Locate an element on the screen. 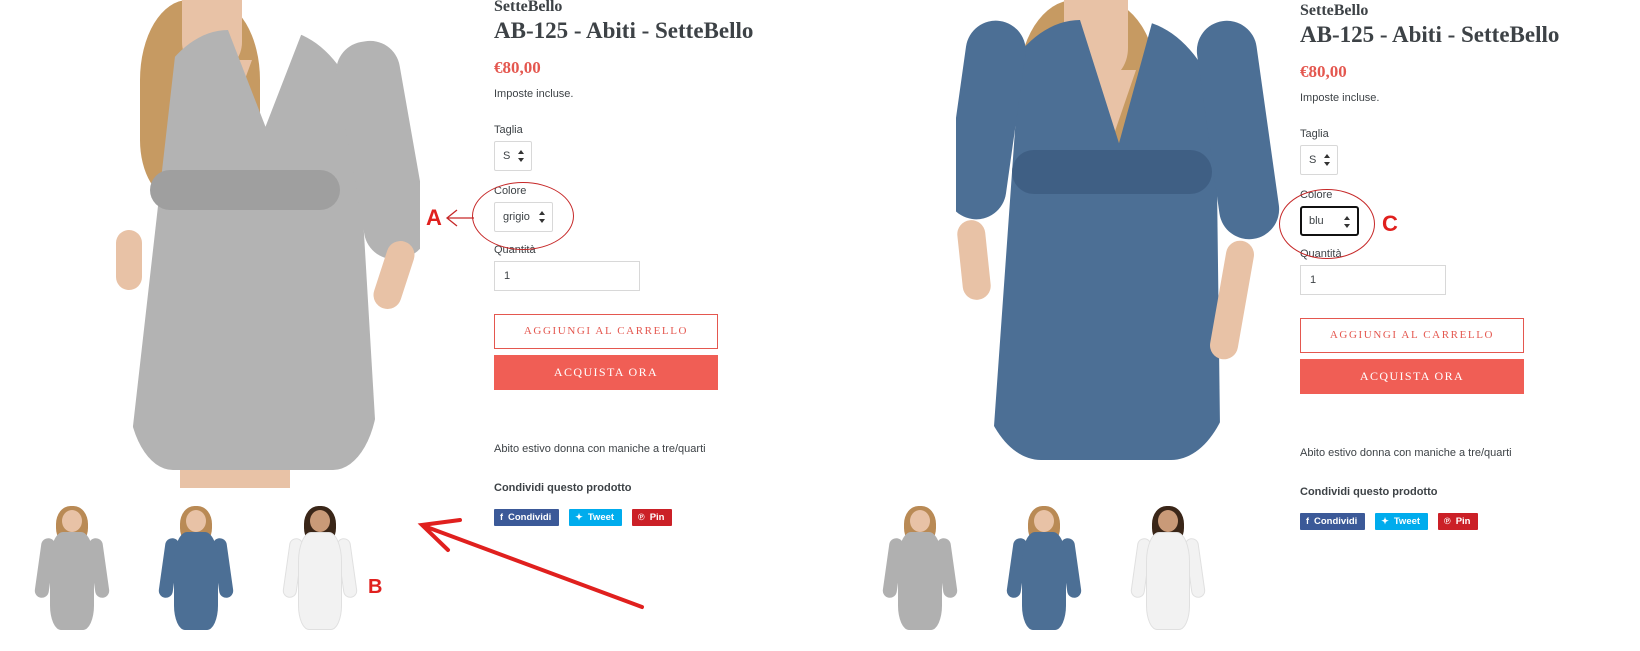 The image size is (1640, 651). annotation-label-c: C is located at coordinates (1390, 223).